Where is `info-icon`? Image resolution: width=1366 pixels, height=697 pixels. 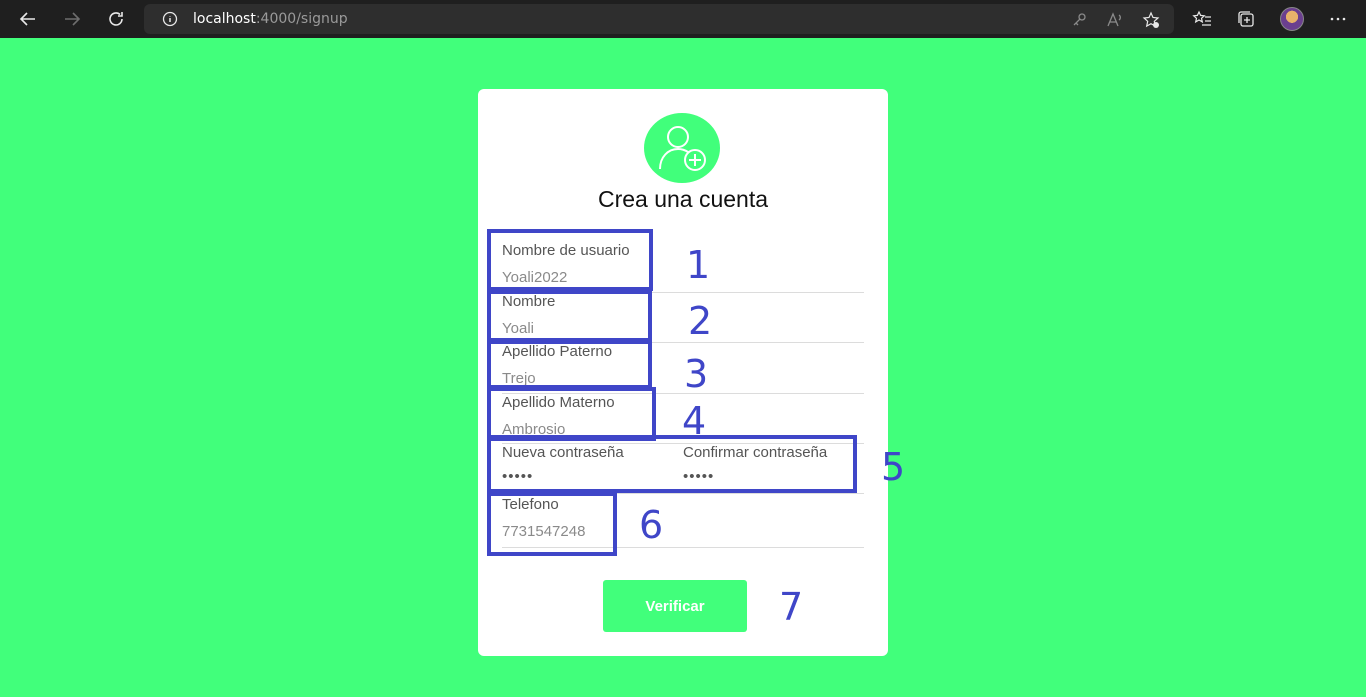 info-icon is located at coordinates (170, 19).